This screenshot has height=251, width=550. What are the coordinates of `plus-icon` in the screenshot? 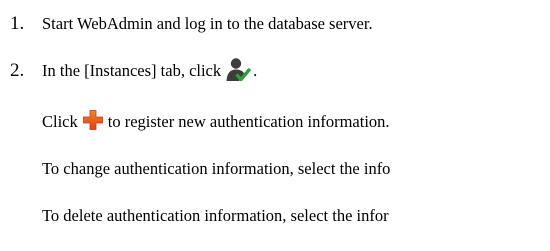 It's located at (93, 122).